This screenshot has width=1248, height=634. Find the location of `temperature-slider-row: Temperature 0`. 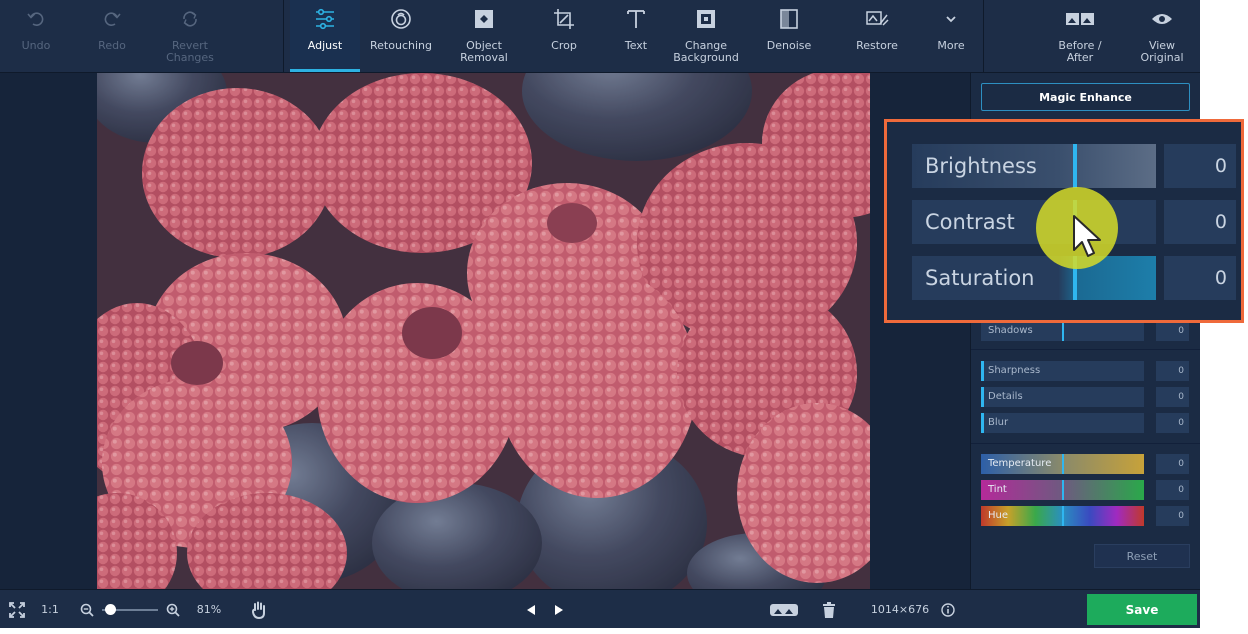

temperature-slider-row: Temperature 0 is located at coordinates (1086, 464).